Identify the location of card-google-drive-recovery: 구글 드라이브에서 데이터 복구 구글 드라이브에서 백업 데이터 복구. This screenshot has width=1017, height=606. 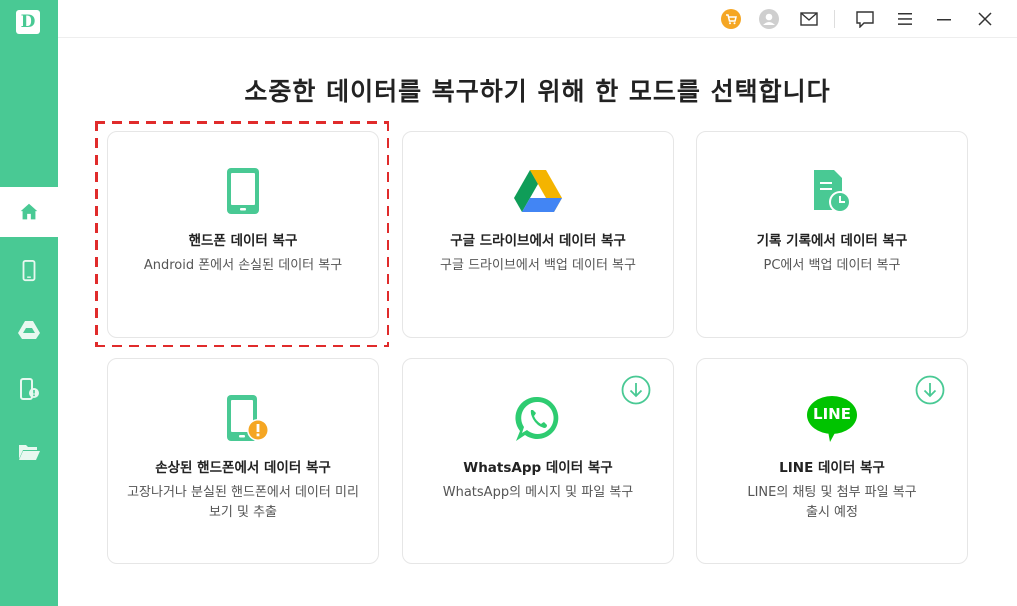
(538, 234).